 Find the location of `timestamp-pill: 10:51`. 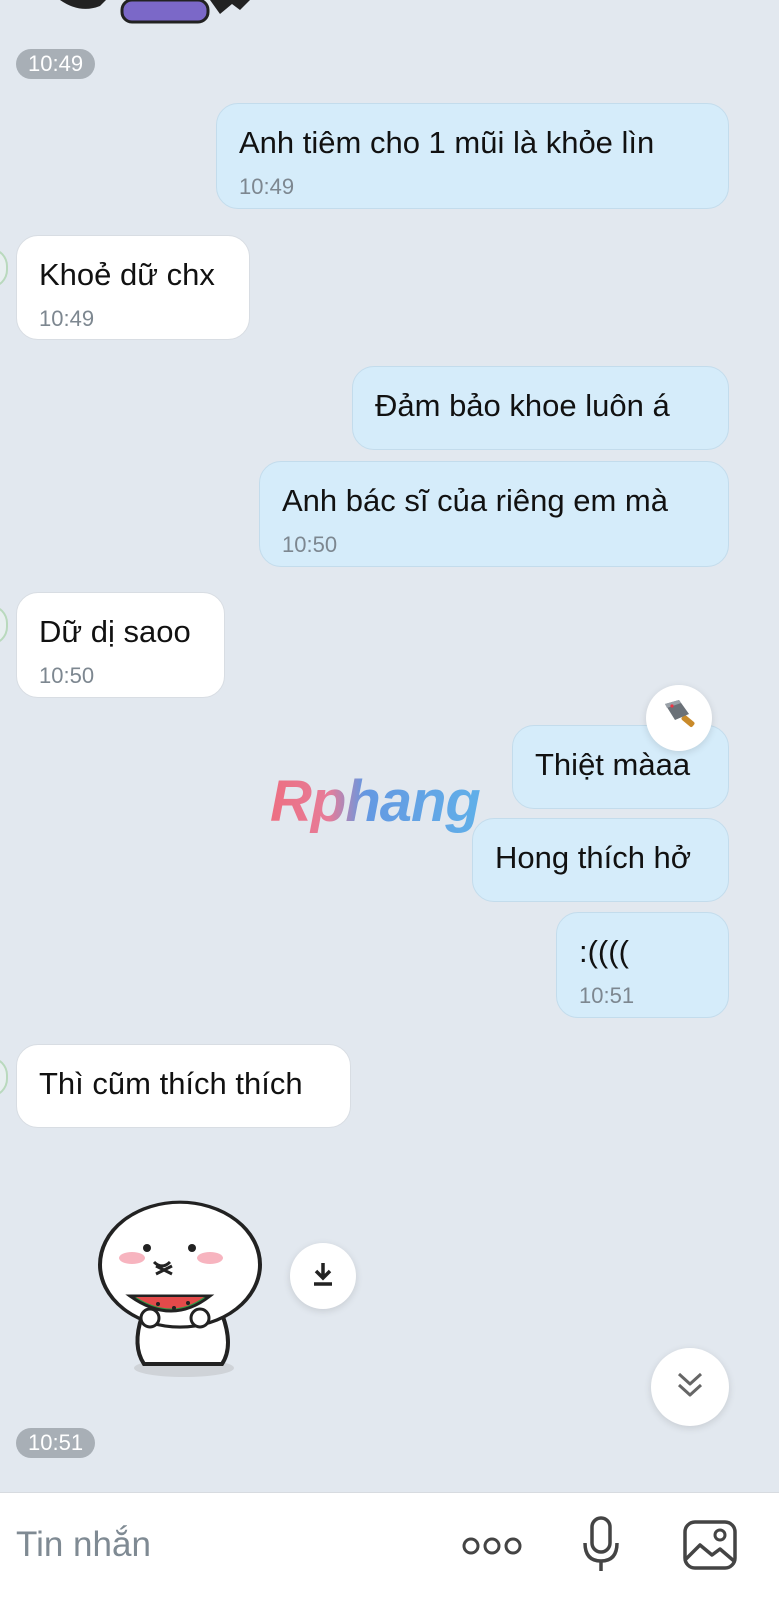

timestamp-pill: 10:51 is located at coordinates (56, 1443).